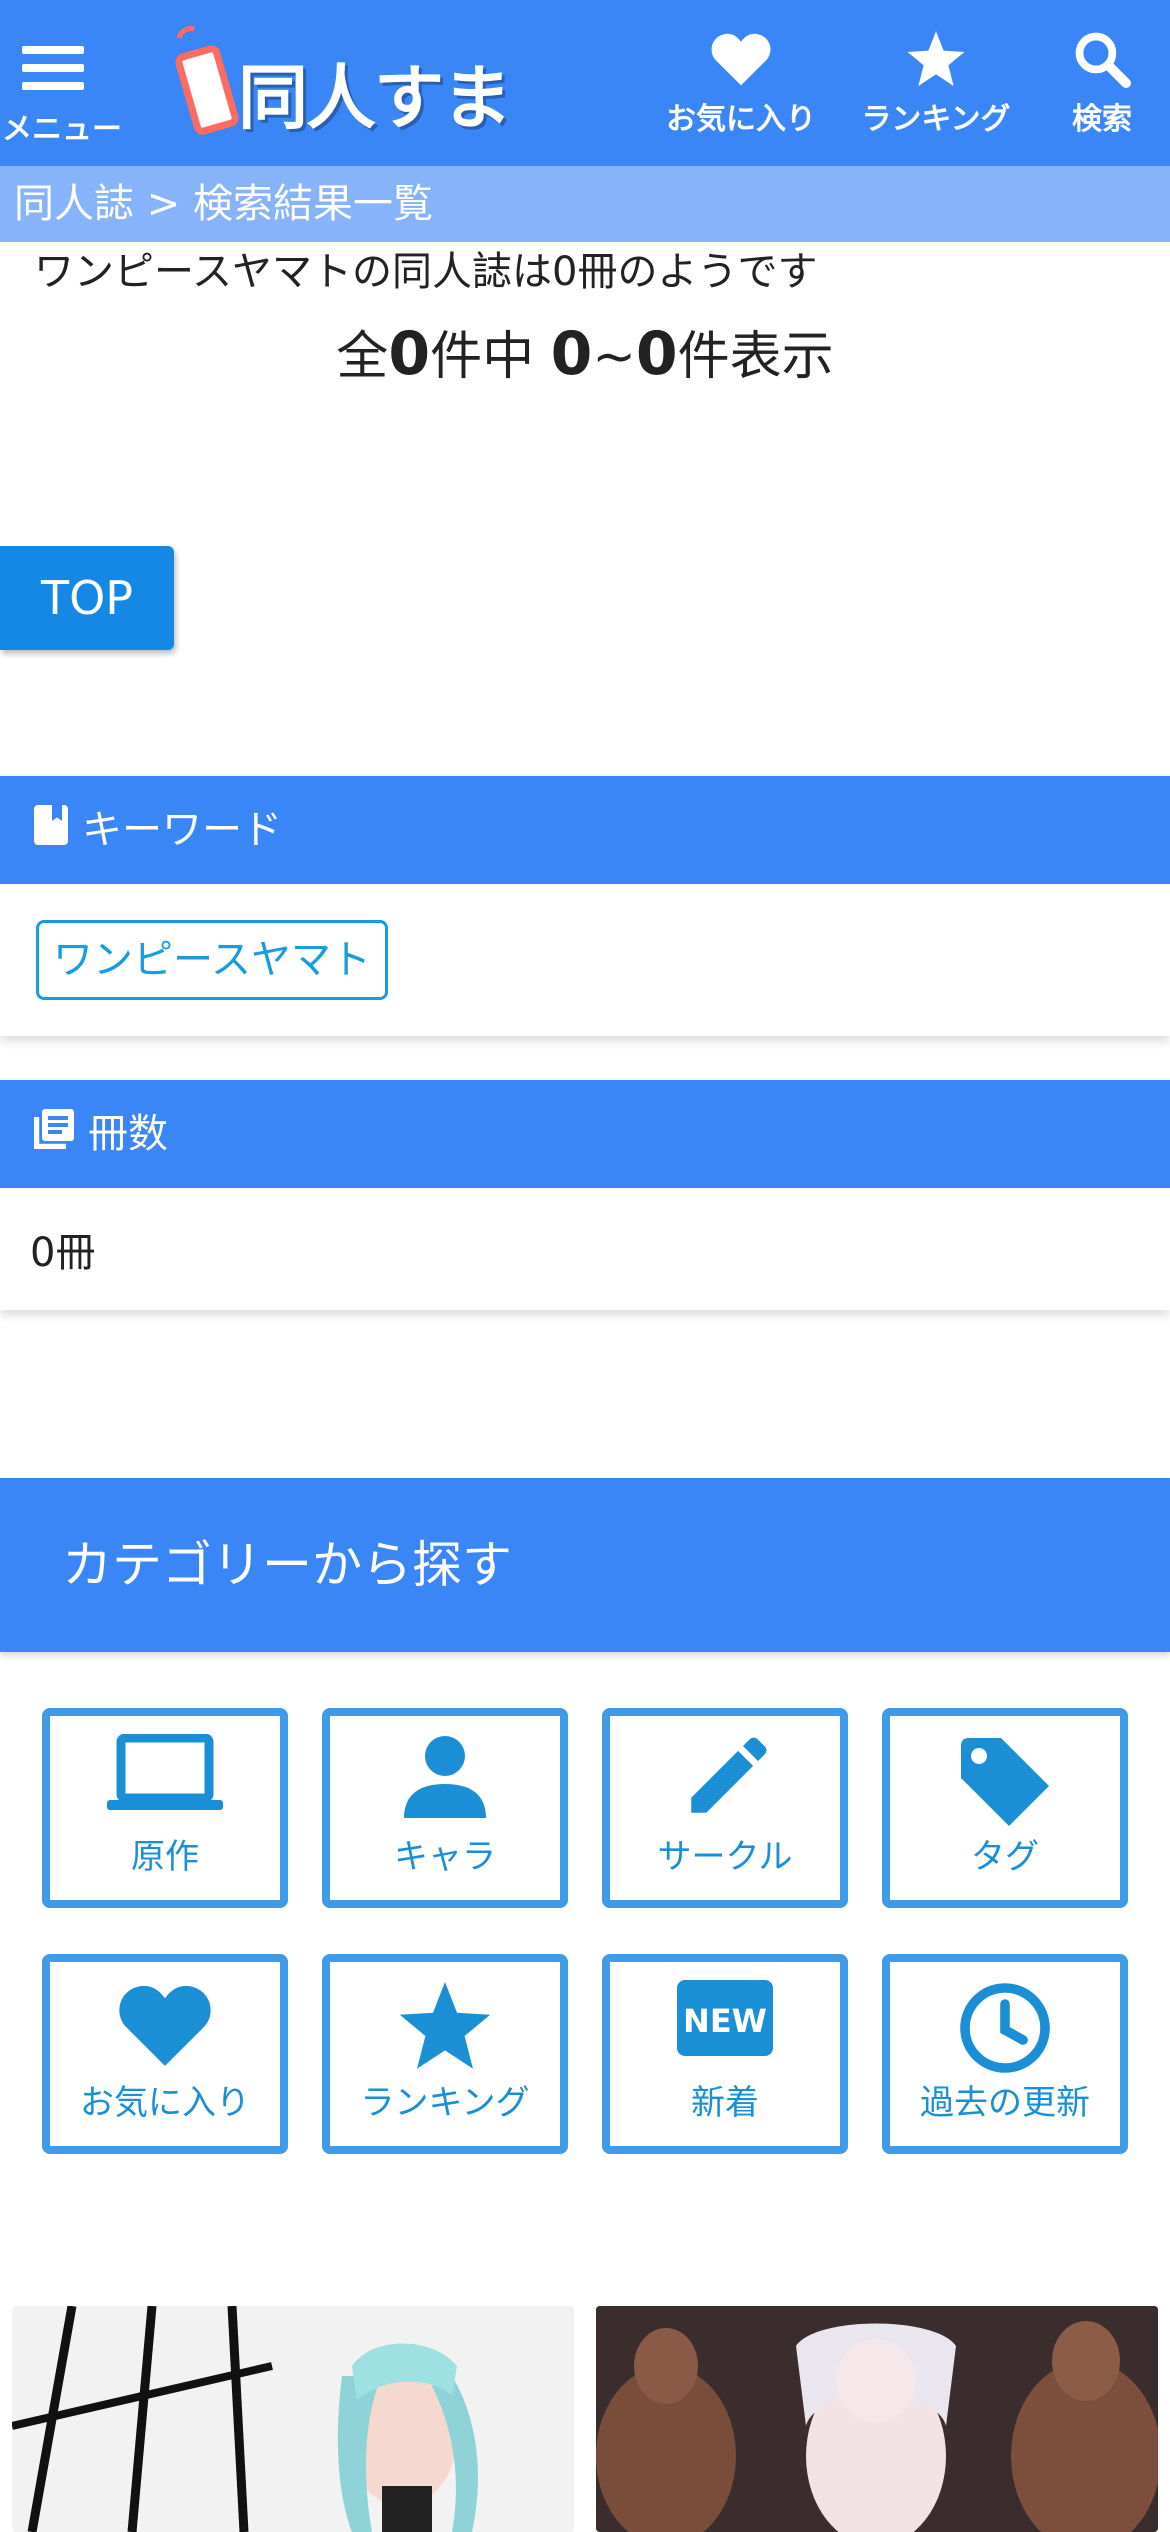  I want to click on category-tile-label: 原作, so click(165, 1857).